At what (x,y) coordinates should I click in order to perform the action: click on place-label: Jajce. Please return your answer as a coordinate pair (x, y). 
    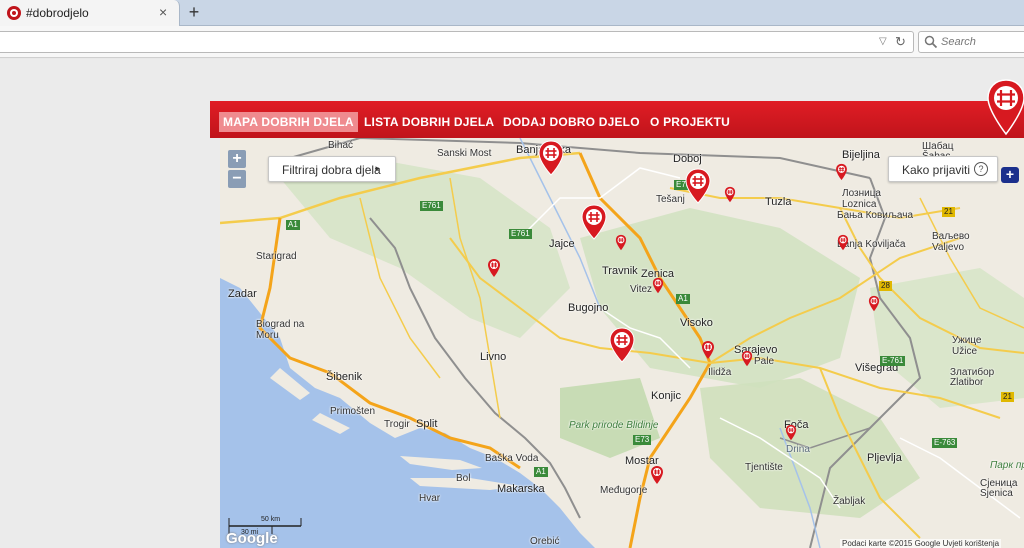
    Looking at the image, I should click on (562, 244).